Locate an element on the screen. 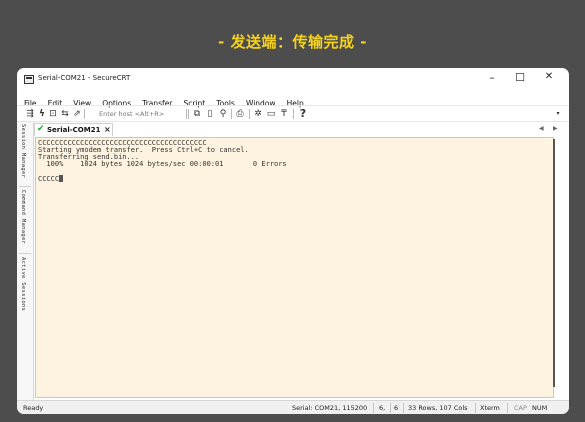 The width and height of the screenshot is (585, 422). session-tab-bar: ✔ Serial-COM21 × ◀ ▶ is located at coordinates (293, 129).